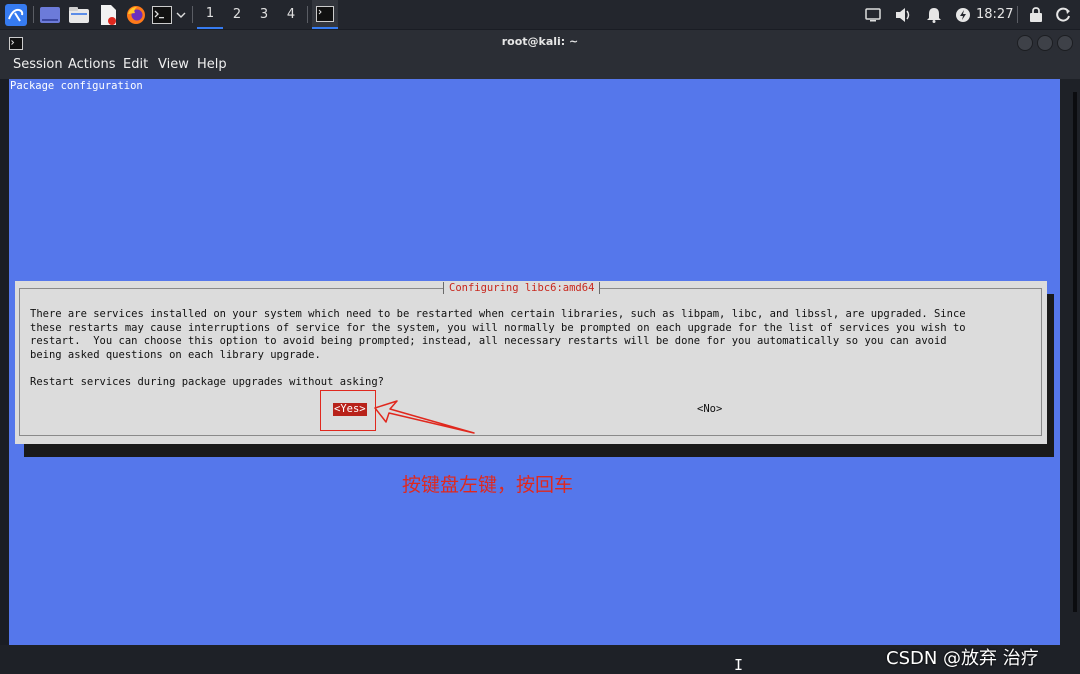 The height and width of the screenshot is (674, 1080). What do you see at coordinates (237, 14) in the screenshot?
I see `workspace-2: 2` at bounding box center [237, 14].